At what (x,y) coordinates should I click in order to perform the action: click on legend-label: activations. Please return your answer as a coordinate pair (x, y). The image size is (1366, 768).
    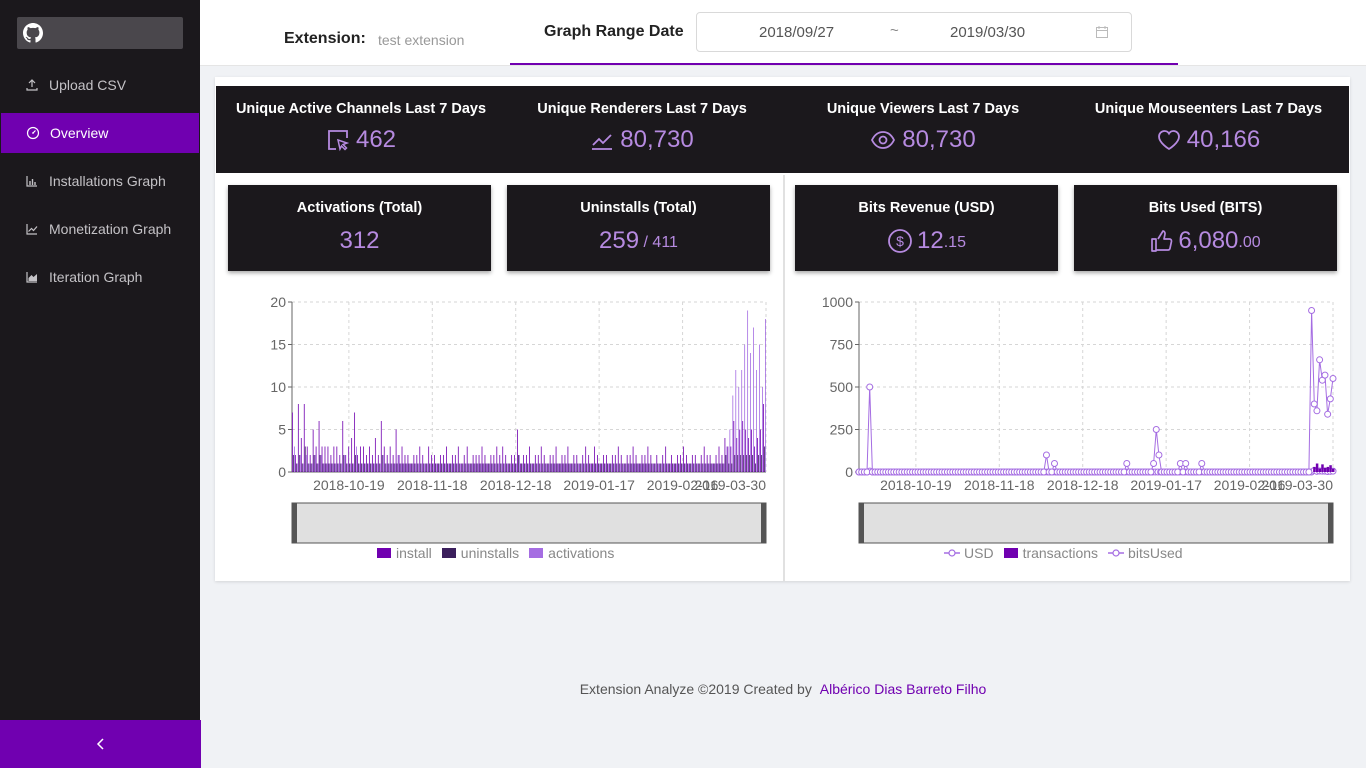
    Looking at the image, I should click on (581, 553).